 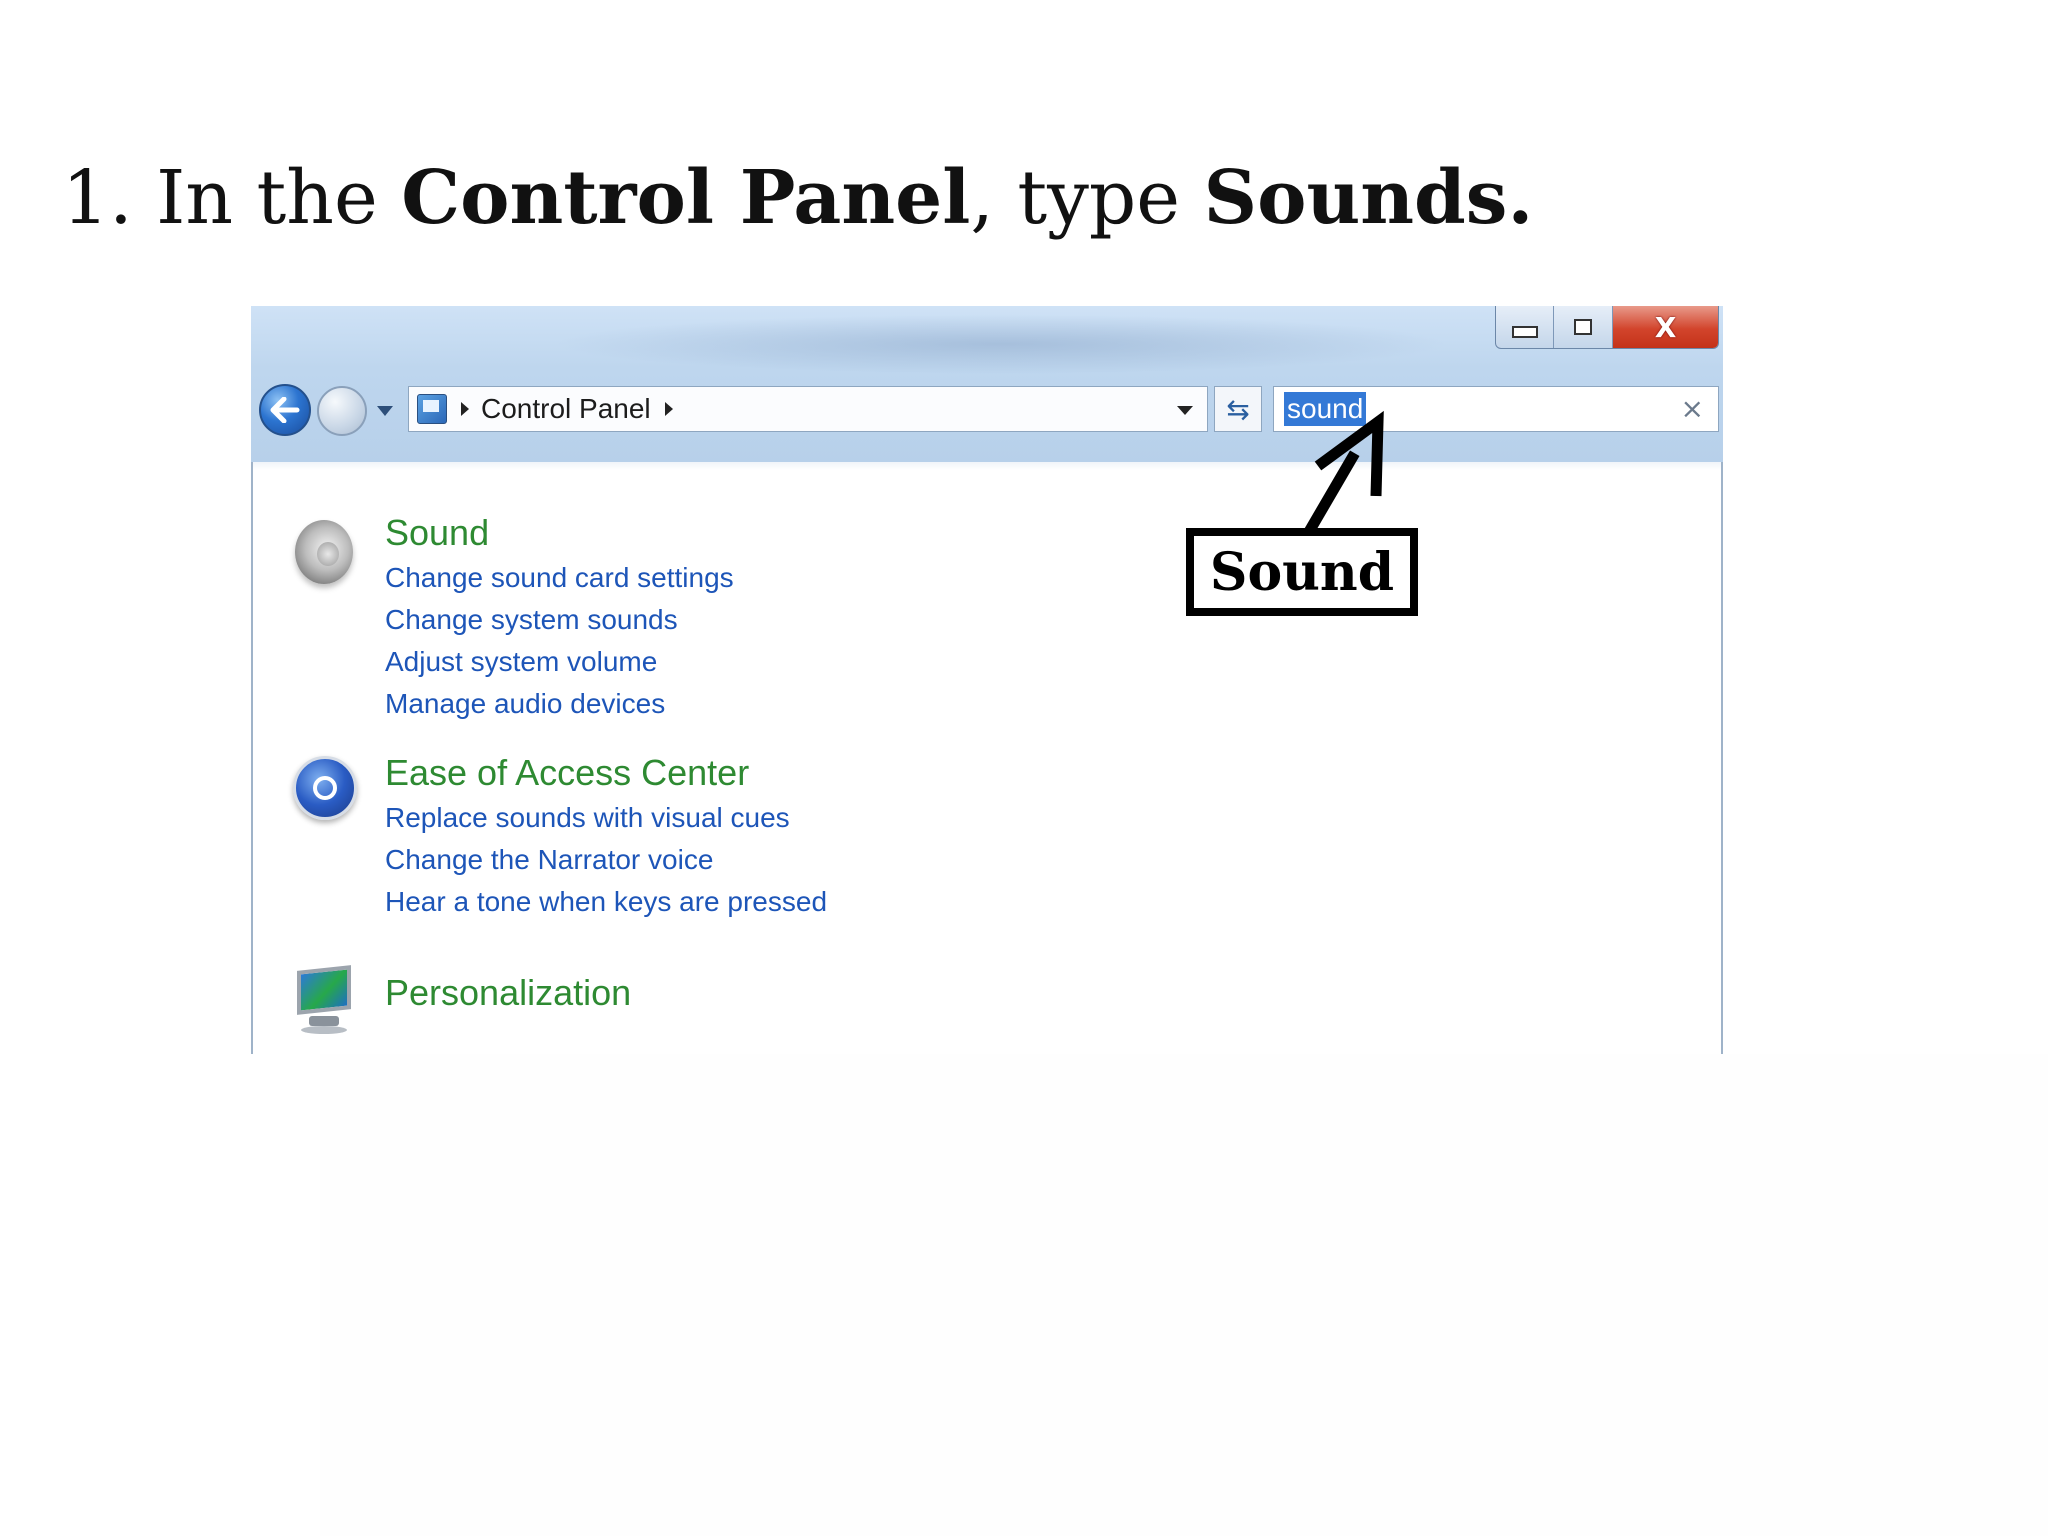 What do you see at coordinates (606, 902) in the screenshot?
I see `link-hear-tone-keys-pressed: Hear a tone when keys are pressed` at bounding box center [606, 902].